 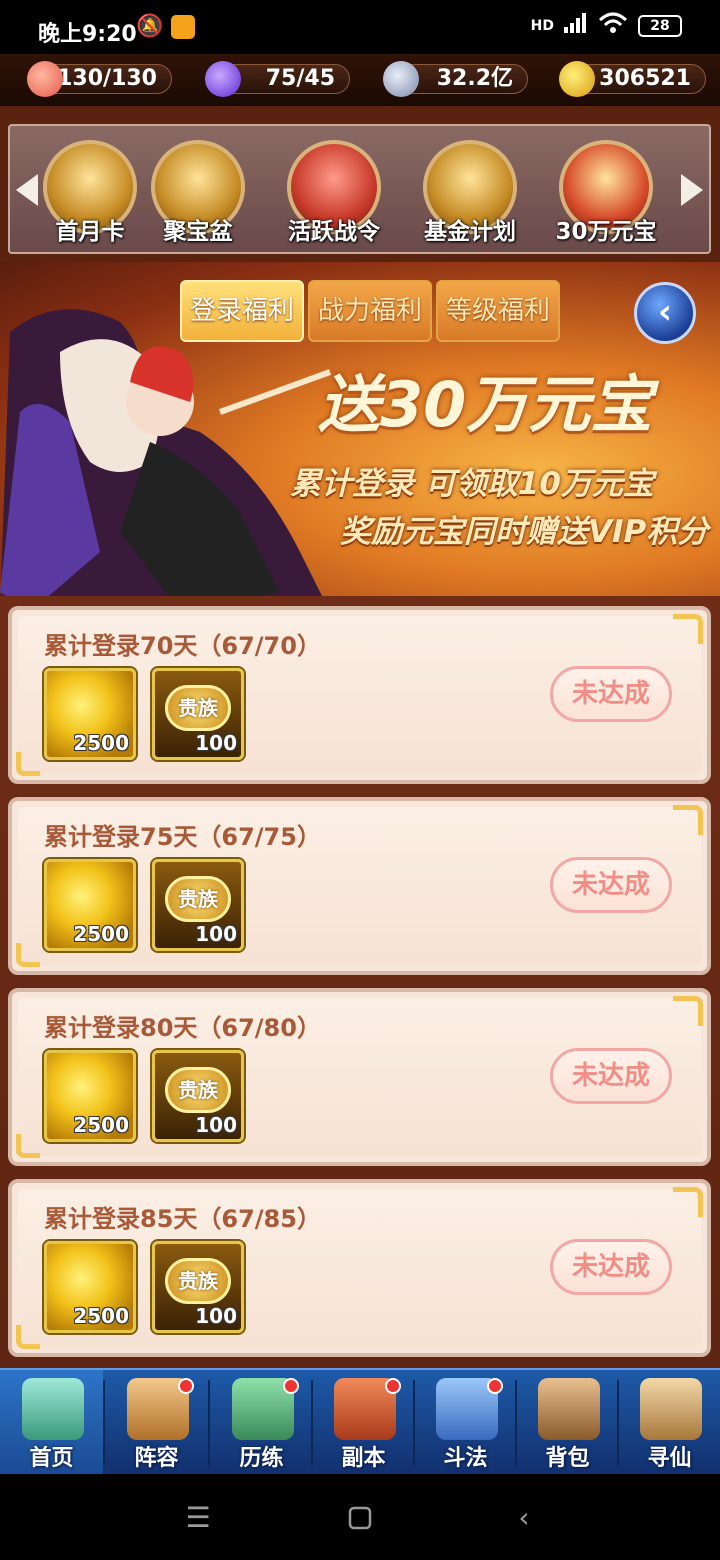 What do you see at coordinates (261, 1458) in the screenshot?
I see `nav-label: 历练` at bounding box center [261, 1458].